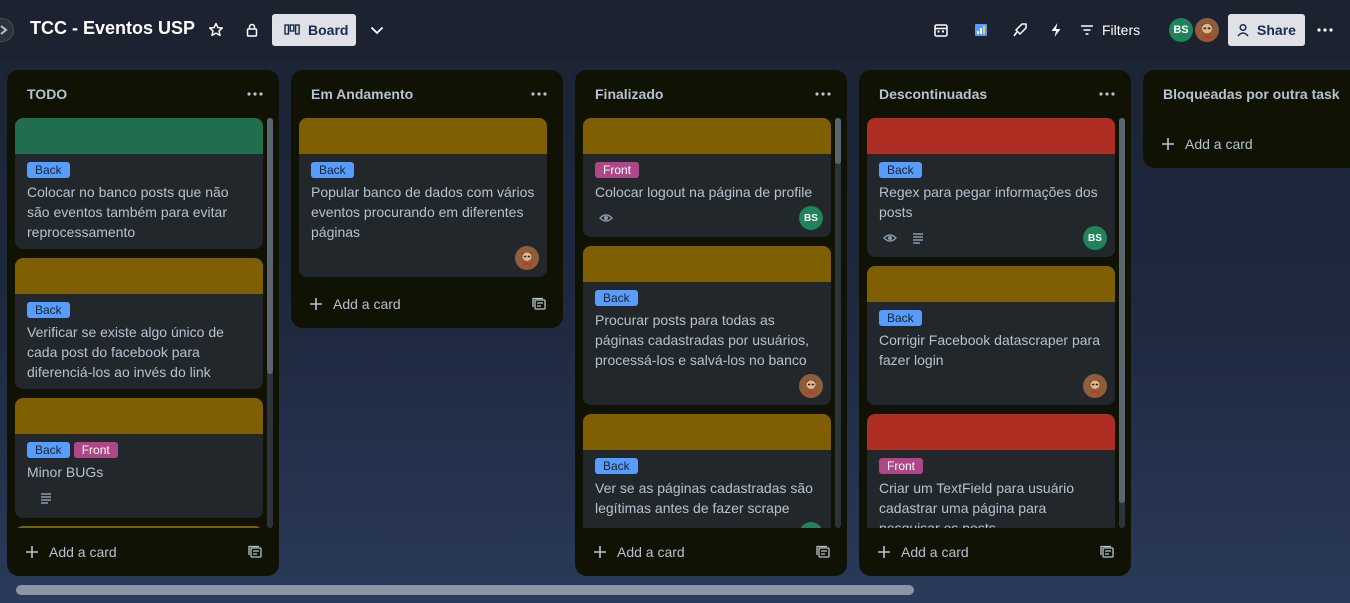 This screenshot has width=1350, height=603. I want to click on card-title-line: posts, so click(896, 212).